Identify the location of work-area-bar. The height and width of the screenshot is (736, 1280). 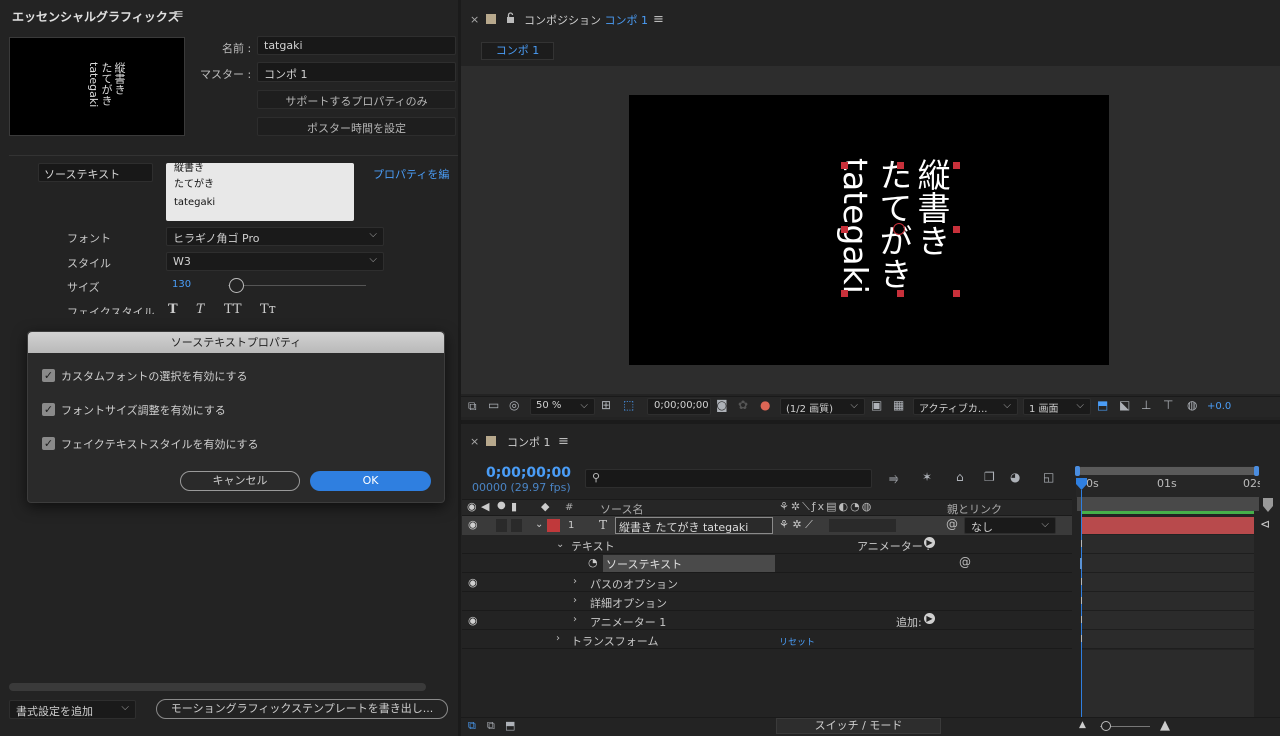
(1168, 471).